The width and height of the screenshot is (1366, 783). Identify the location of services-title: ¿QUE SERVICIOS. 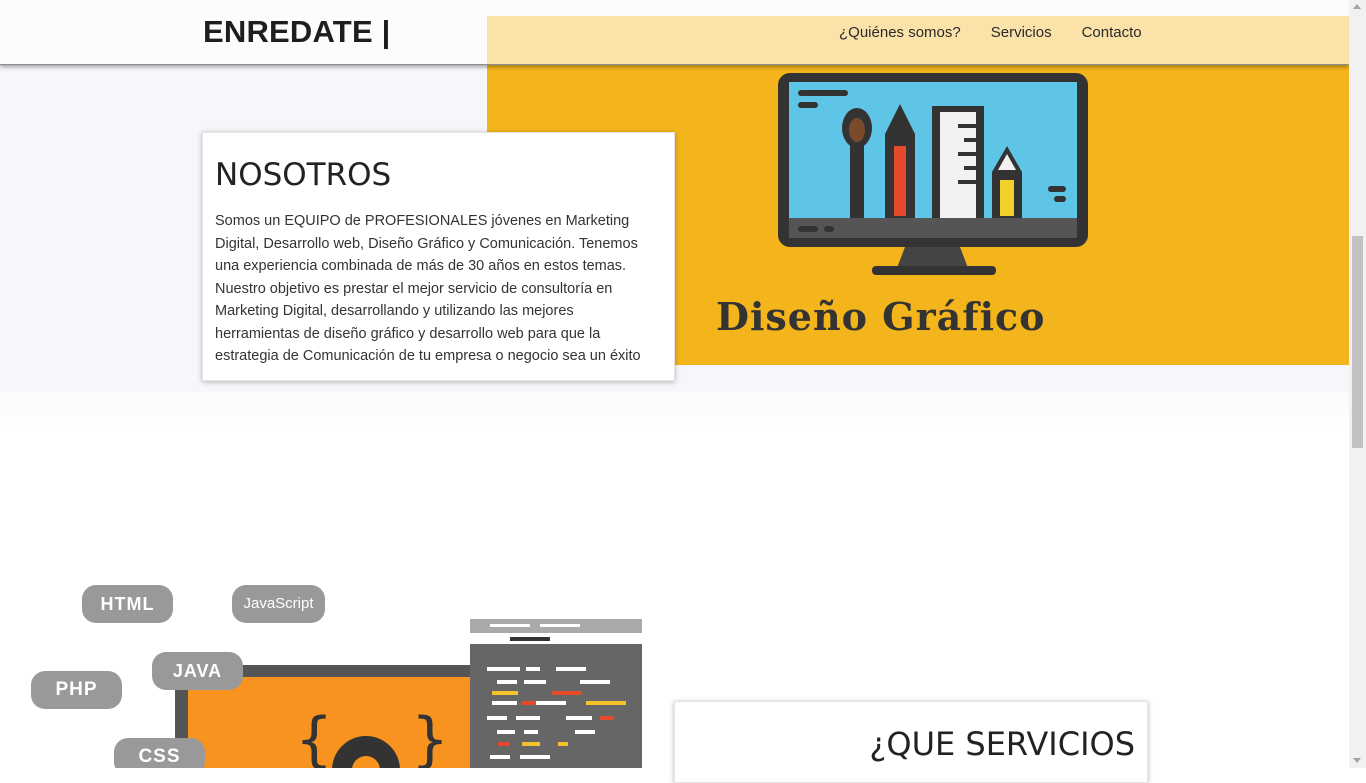
(1002, 744).